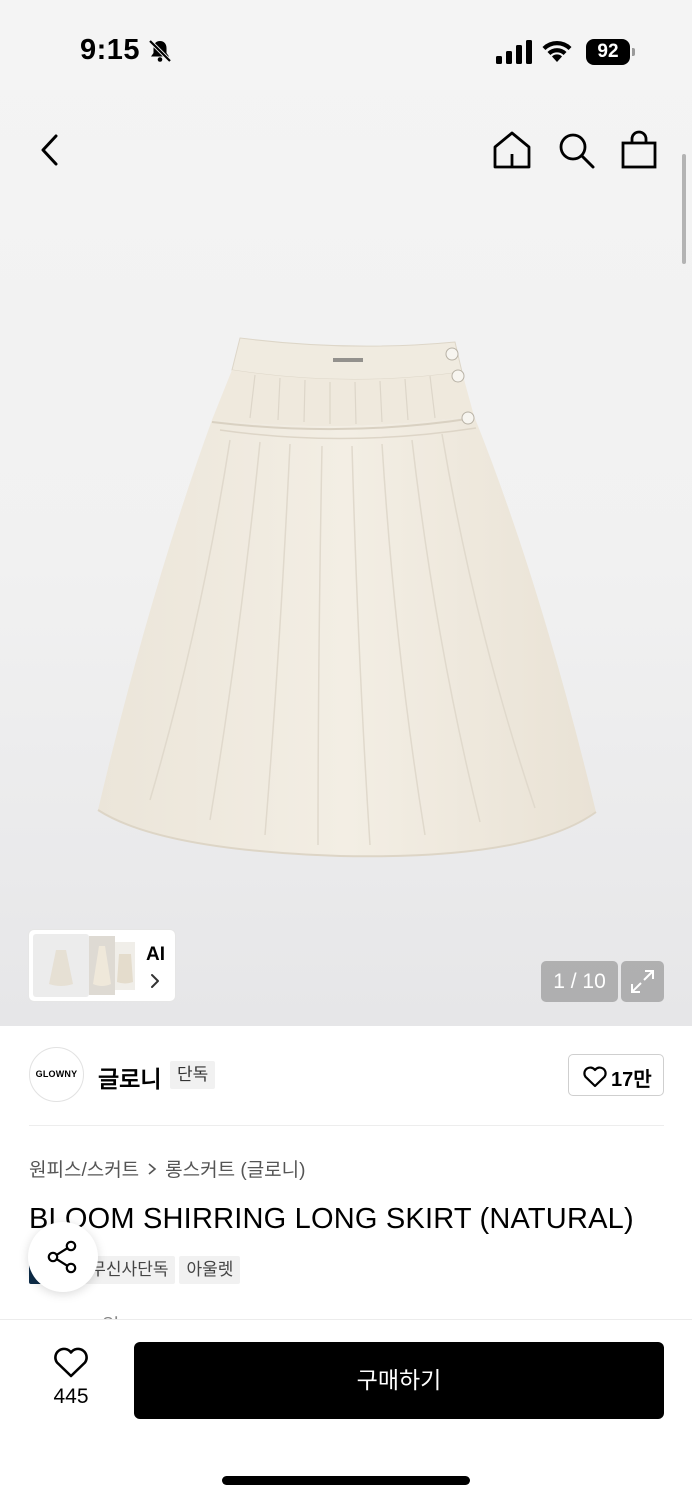 The image size is (692, 1500). What do you see at coordinates (631, 1080) in the screenshot?
I see `brand-like-count: 17만` at bounding box center [631, 1080].